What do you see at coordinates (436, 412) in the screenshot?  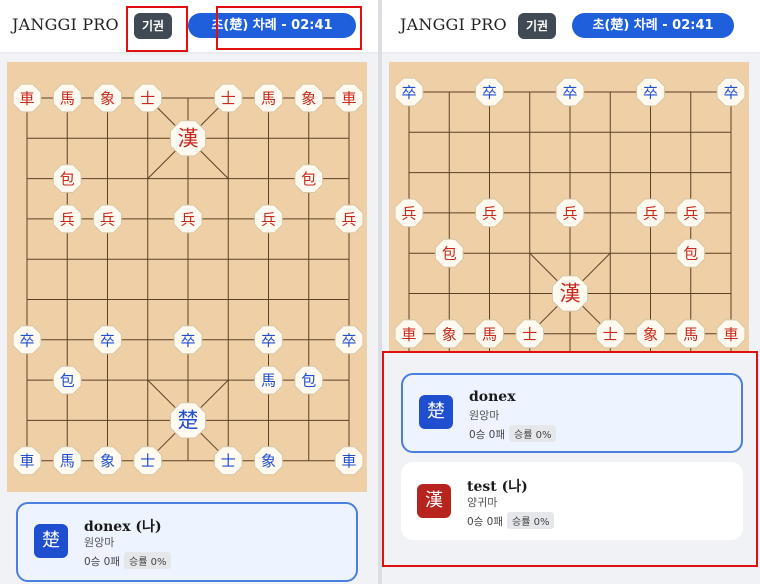 I see `cho-side-badge: 楚` at bounding box center [436, 412].